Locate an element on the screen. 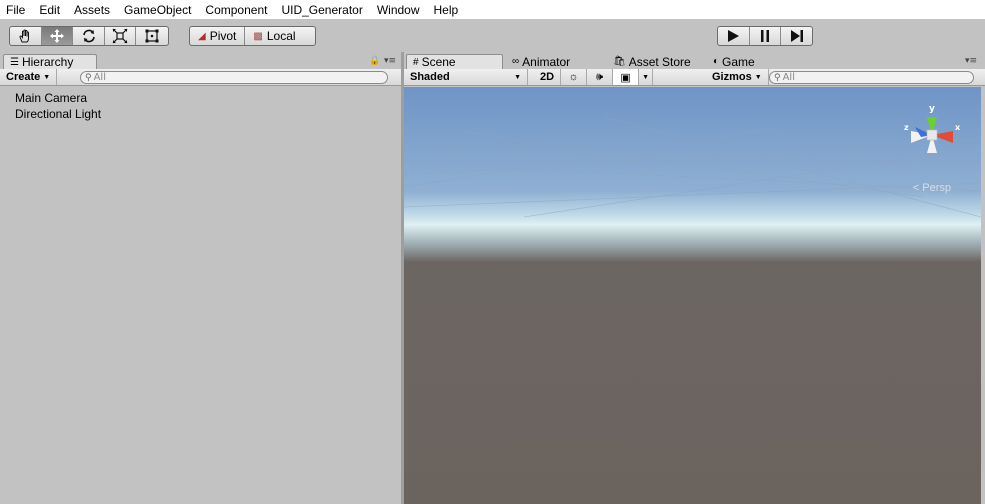  pivot-icon: ◢ is located at coordinates (202, 36).